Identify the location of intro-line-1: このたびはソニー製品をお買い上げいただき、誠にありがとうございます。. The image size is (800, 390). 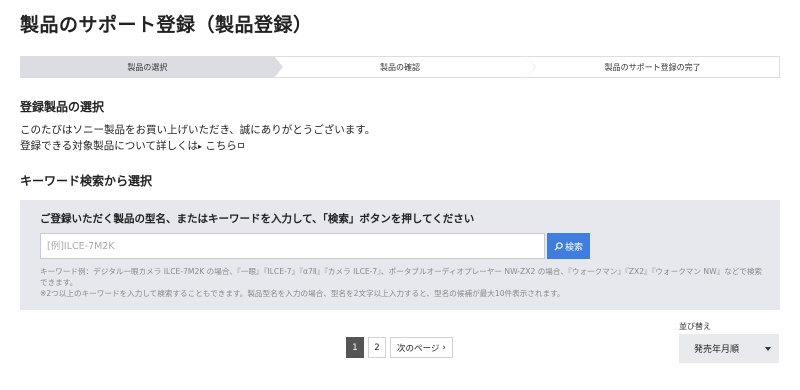
(198, 130).